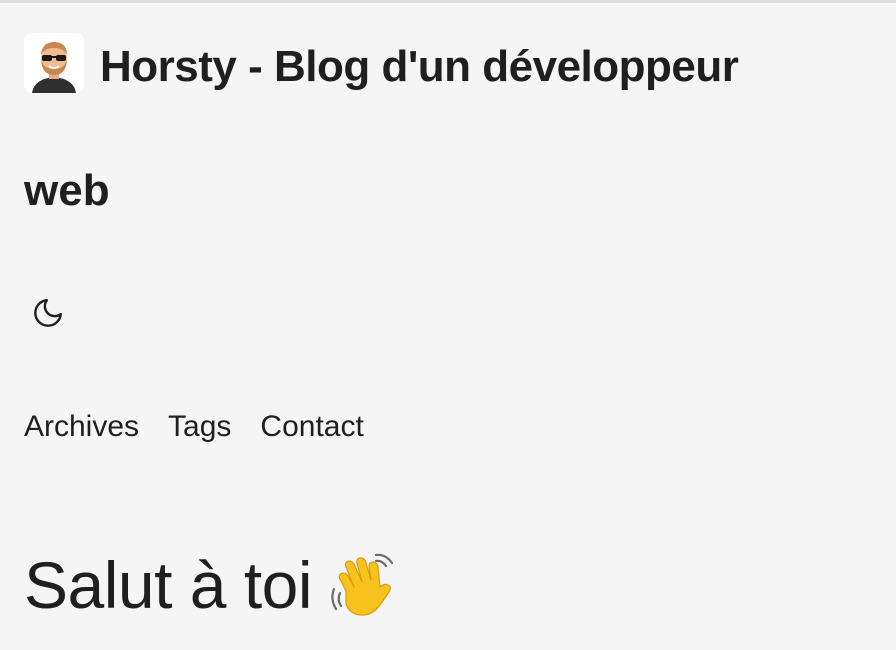 This screenshot has width=896, height=650. Describe the element at coordinates (67, 191) in the screenshot. I see `site-title-continuation: web` at that location.